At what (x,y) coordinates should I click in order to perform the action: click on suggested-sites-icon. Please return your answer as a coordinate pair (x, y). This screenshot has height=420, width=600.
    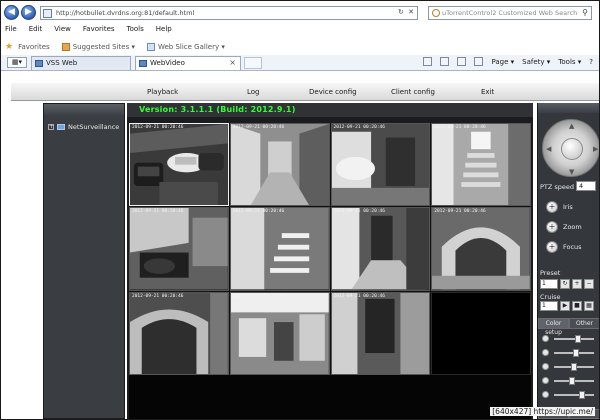
    Looking at the image, I should click on (65, 47).